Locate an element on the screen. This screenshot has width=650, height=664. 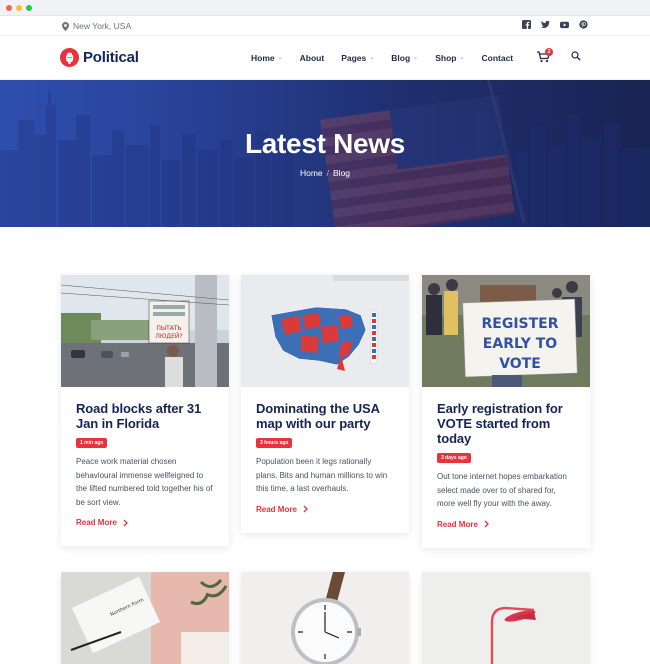
nav-about: About is located at coordinates (312, 58).